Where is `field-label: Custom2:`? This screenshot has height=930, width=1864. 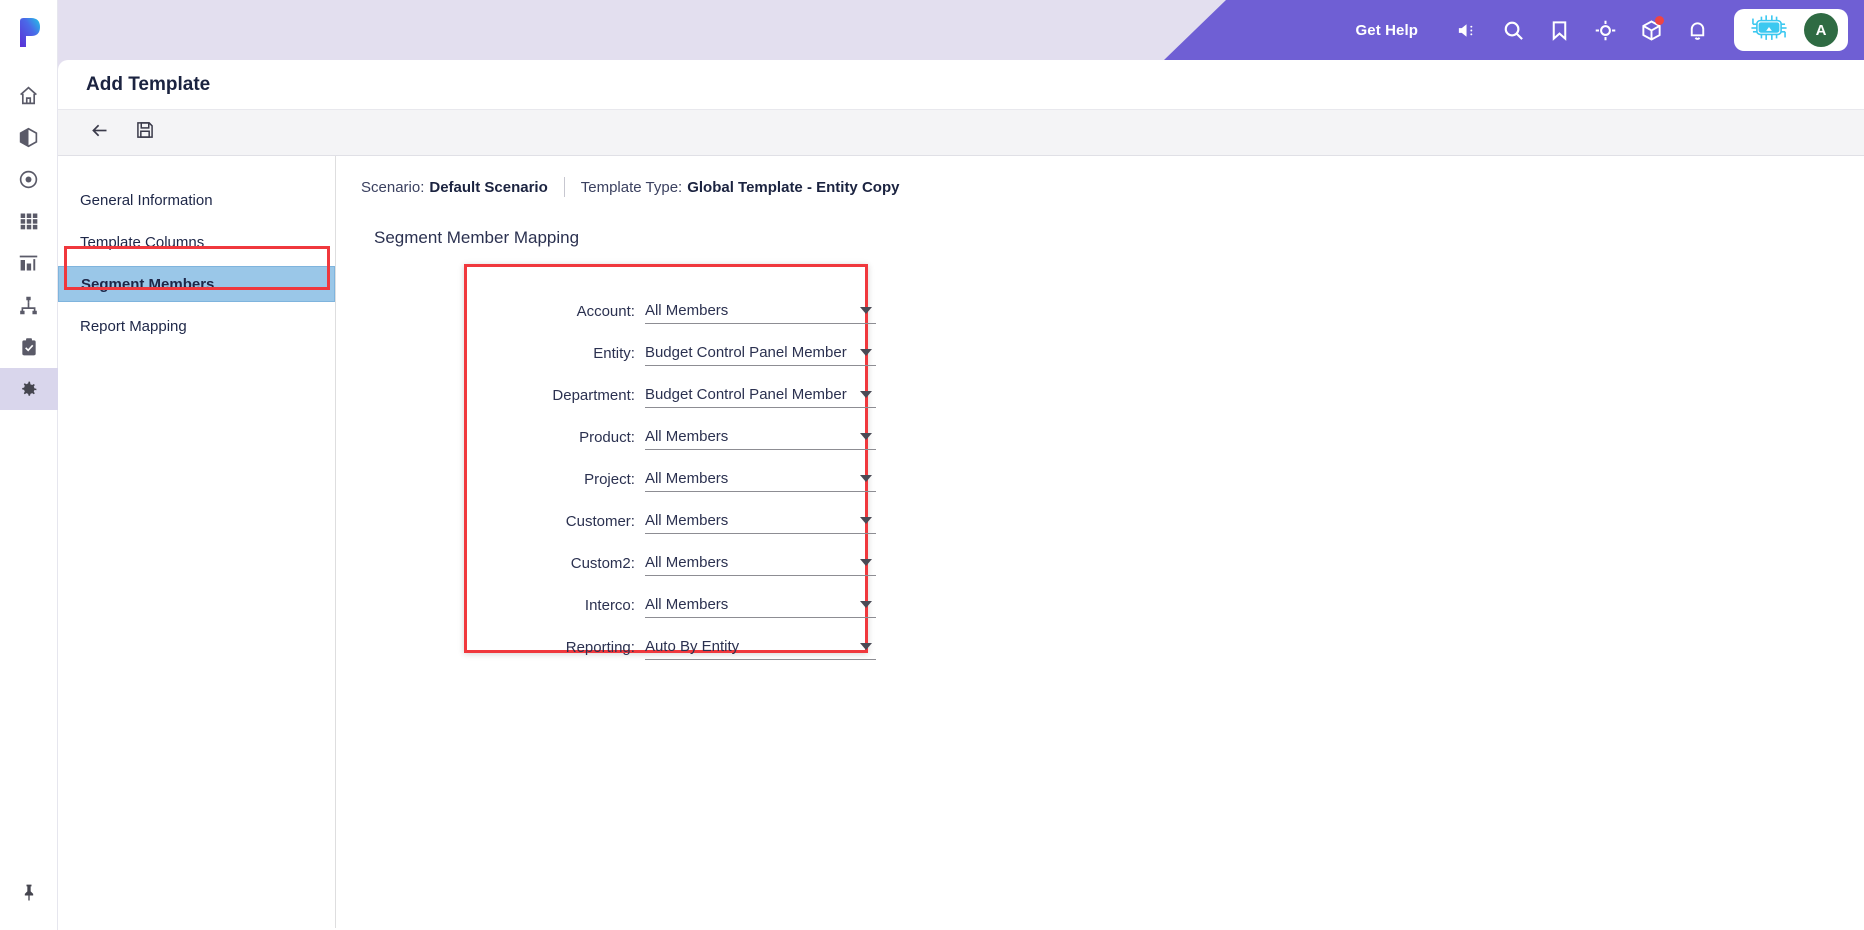 field-label: Custom2: is located at coordinates (602, 563).